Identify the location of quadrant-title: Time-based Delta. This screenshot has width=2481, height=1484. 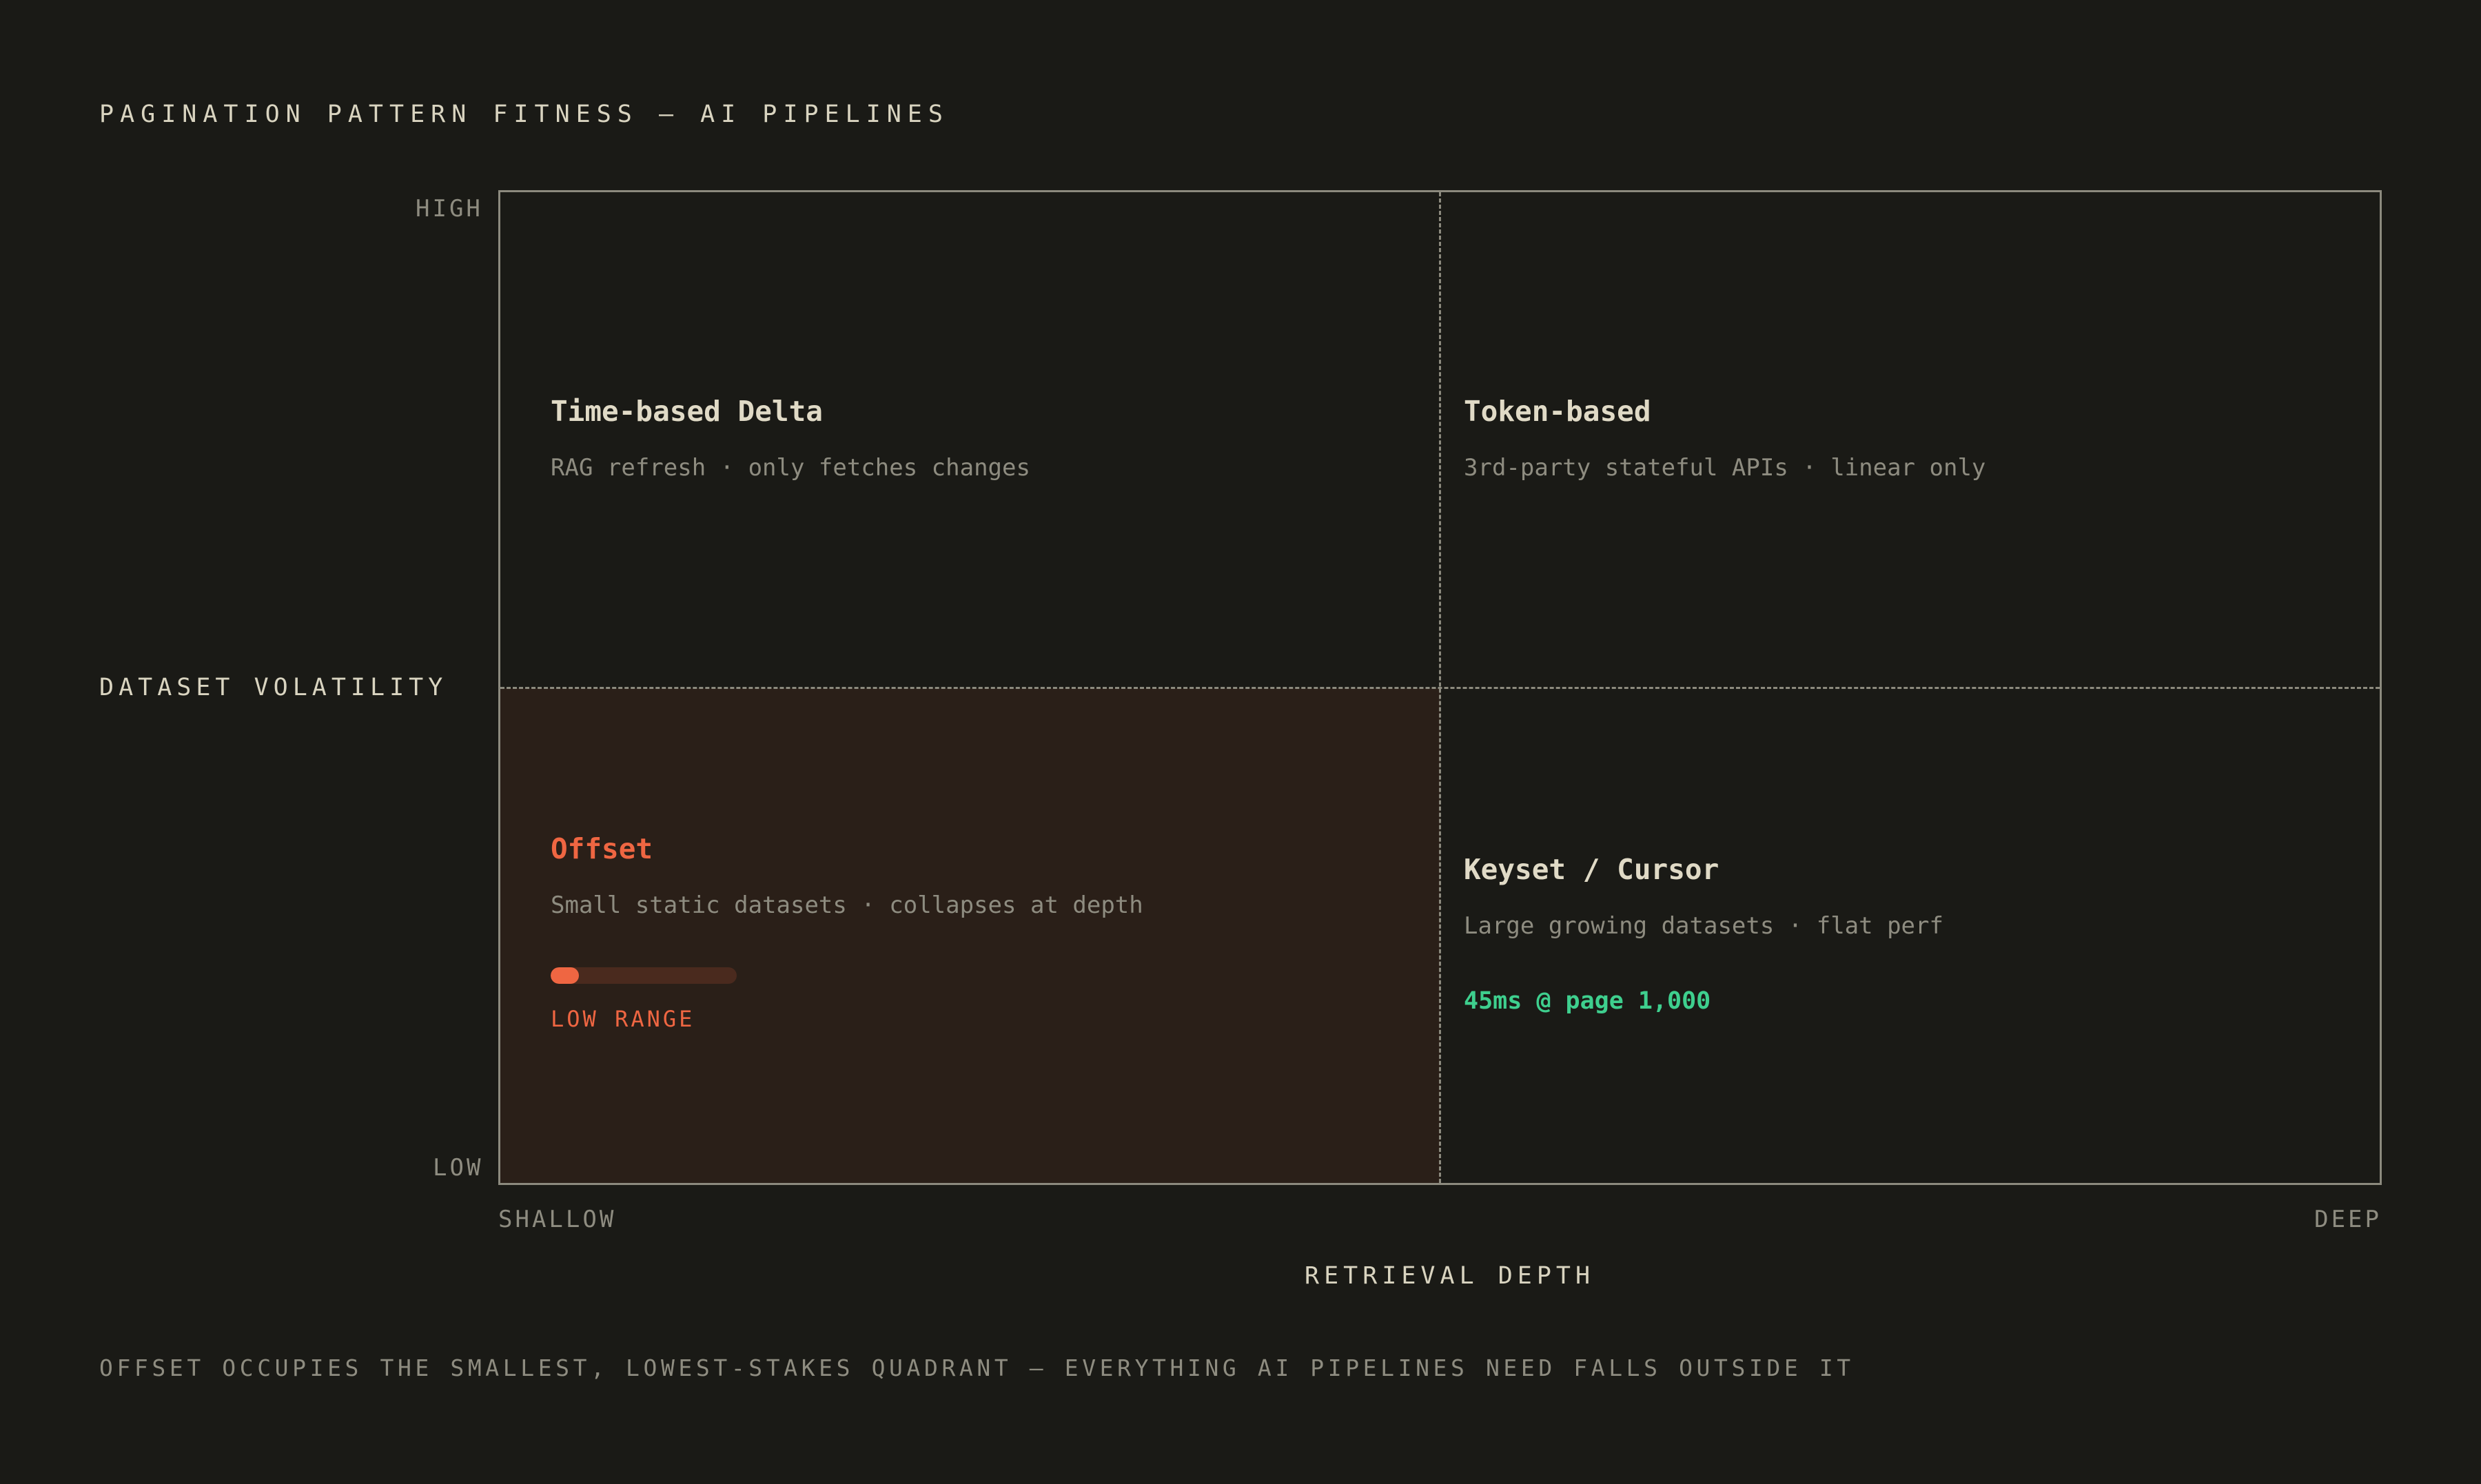
(687, 411).